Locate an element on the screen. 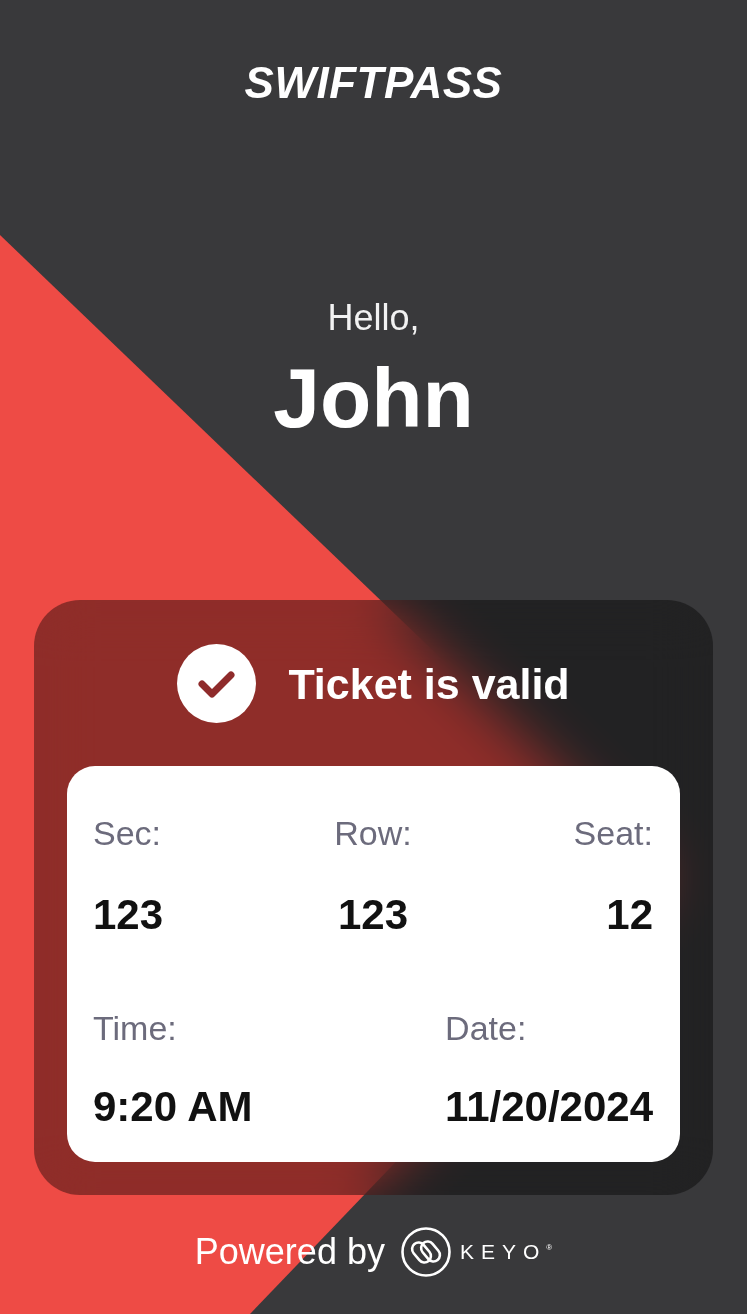 The image size is (747, 1314). ticket-status-text: Ticket is valid is located at coordinates (429, 683).